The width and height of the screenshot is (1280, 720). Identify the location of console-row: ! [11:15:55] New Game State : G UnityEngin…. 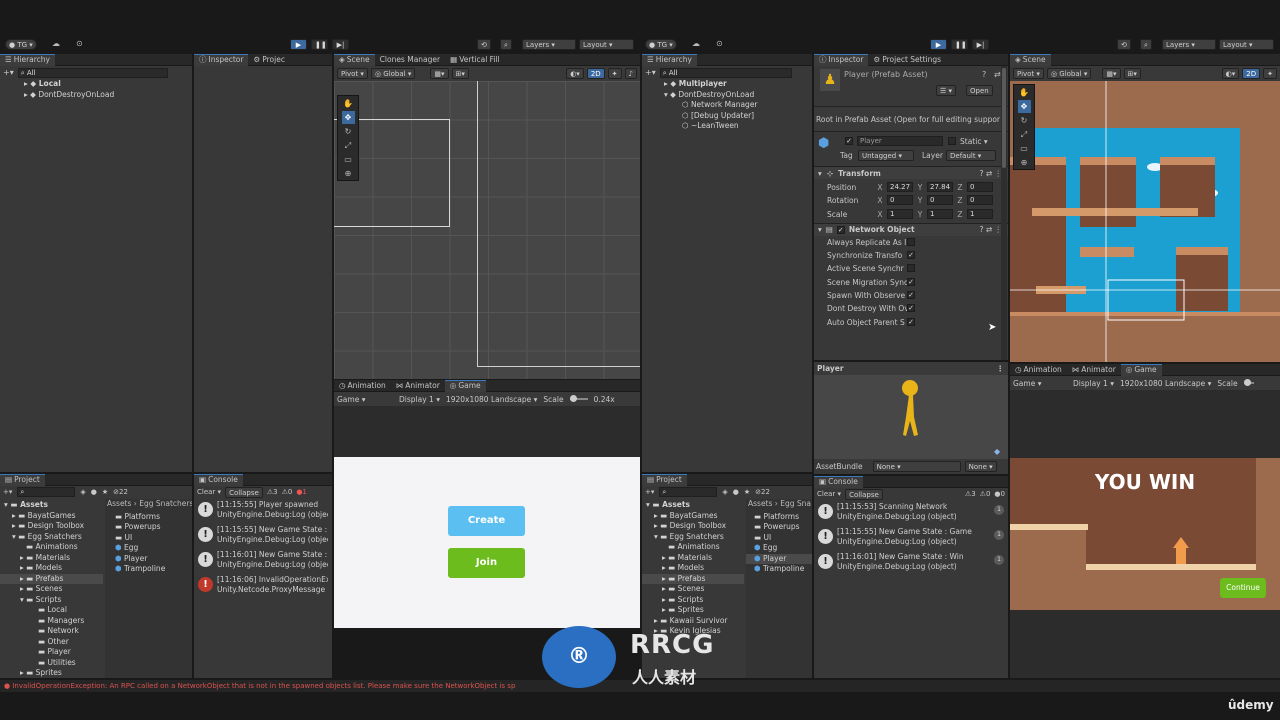
(263, 535).